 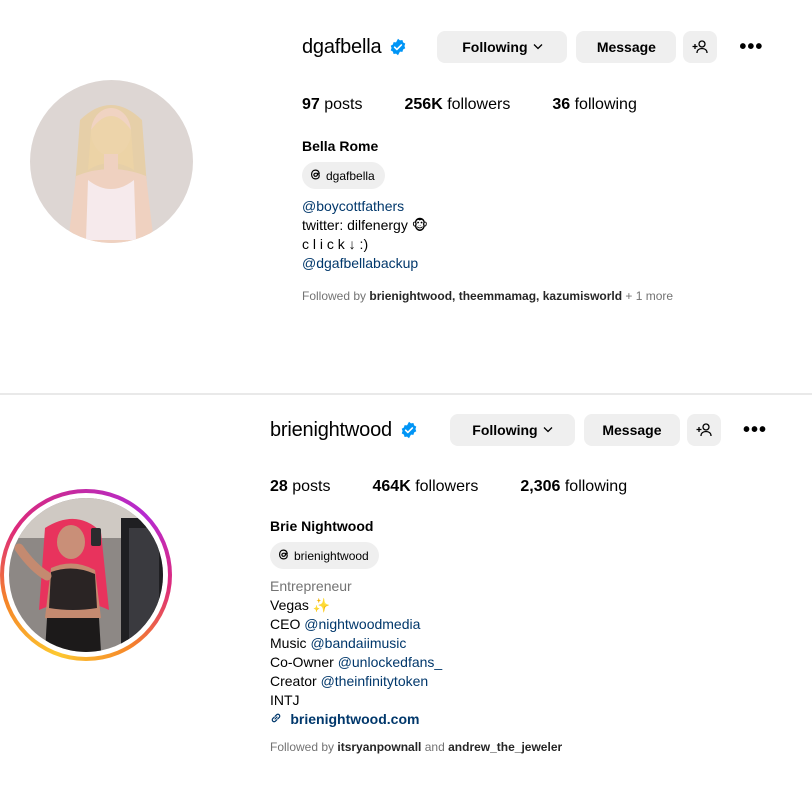 I want to click on bio-line: INTJ, so click(x=356, y=700).